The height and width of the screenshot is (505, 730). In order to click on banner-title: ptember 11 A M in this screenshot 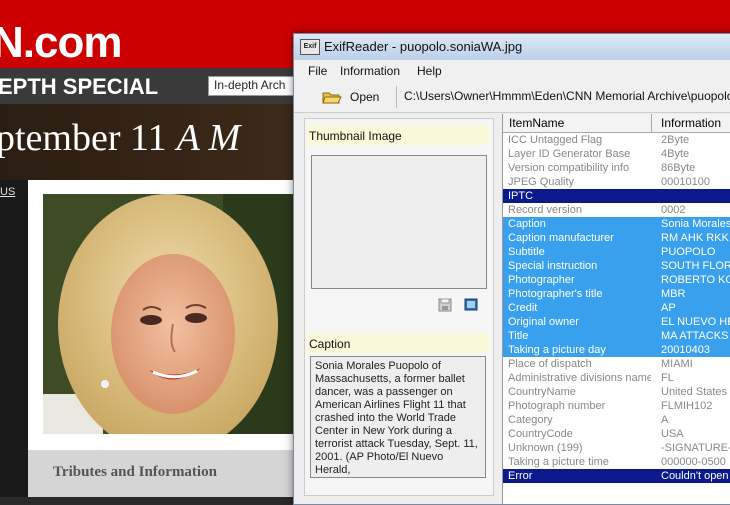, I will do `click(120, 138)`.